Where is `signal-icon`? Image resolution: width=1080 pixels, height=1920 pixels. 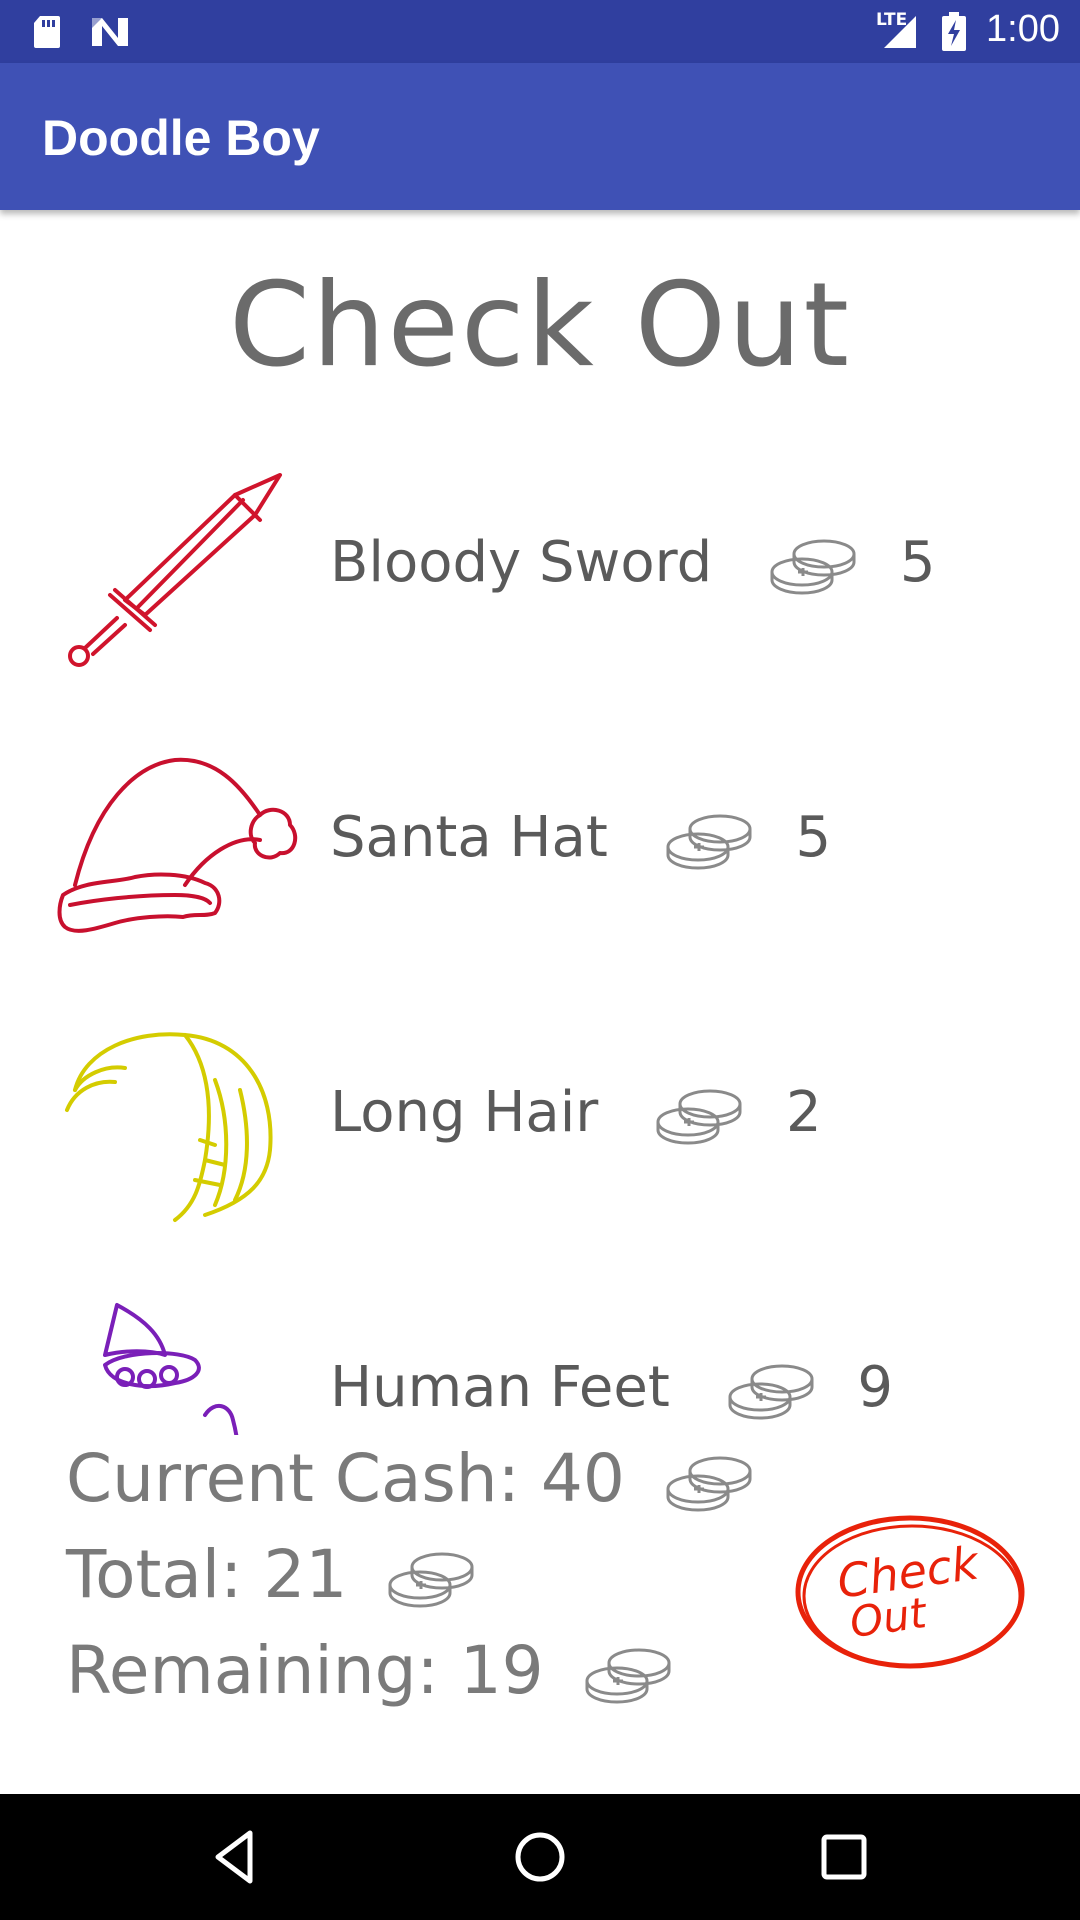
signal-icon is located at coordinates (900, 32).